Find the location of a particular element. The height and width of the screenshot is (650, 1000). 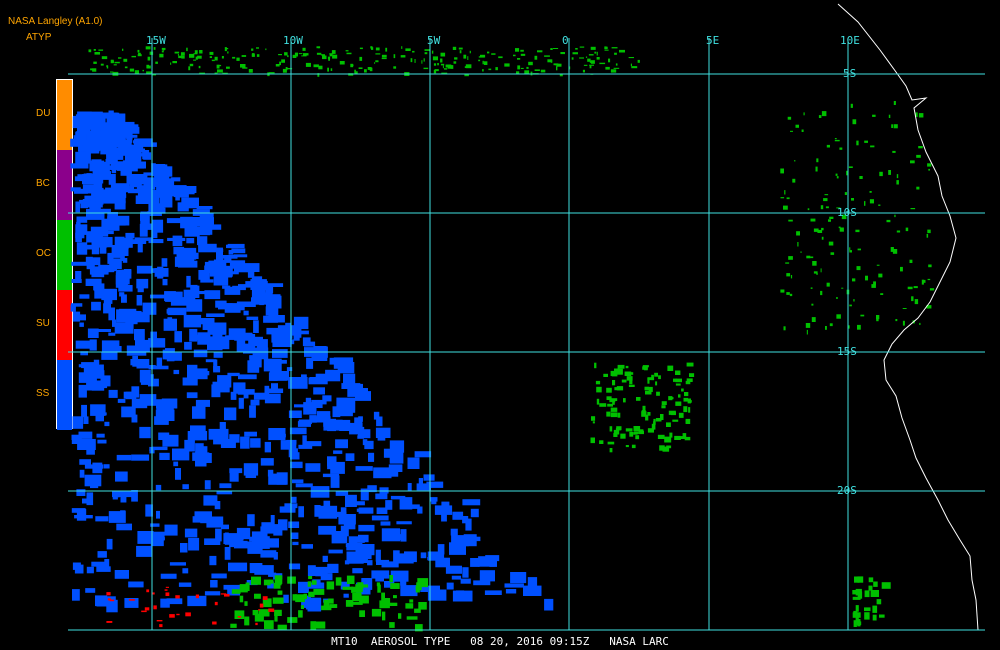

lat-label-20s: 20S is located at coordinates (847, 490).